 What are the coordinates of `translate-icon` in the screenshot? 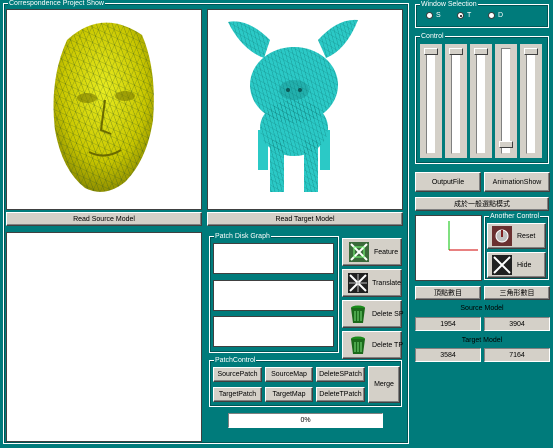 It's located at (358, 283).